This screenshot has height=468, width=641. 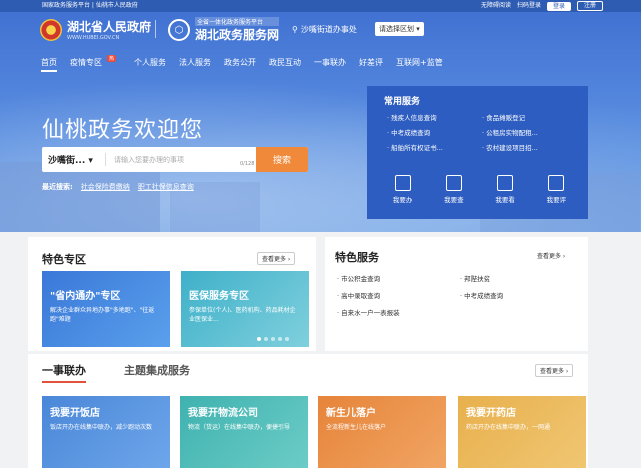 What do you see at coordinates (371, 64) in the screenshot?
I see `nav-review: 好差评` at bounding box center [371, 64].